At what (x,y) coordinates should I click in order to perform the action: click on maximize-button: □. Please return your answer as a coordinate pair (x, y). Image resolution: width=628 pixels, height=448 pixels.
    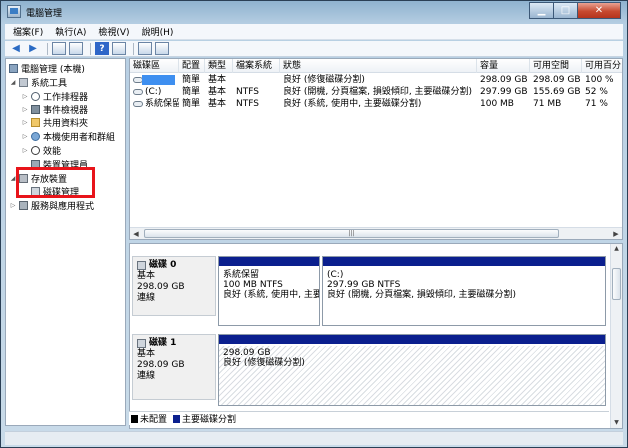
    Looking at the image, I should click on (565, 10).